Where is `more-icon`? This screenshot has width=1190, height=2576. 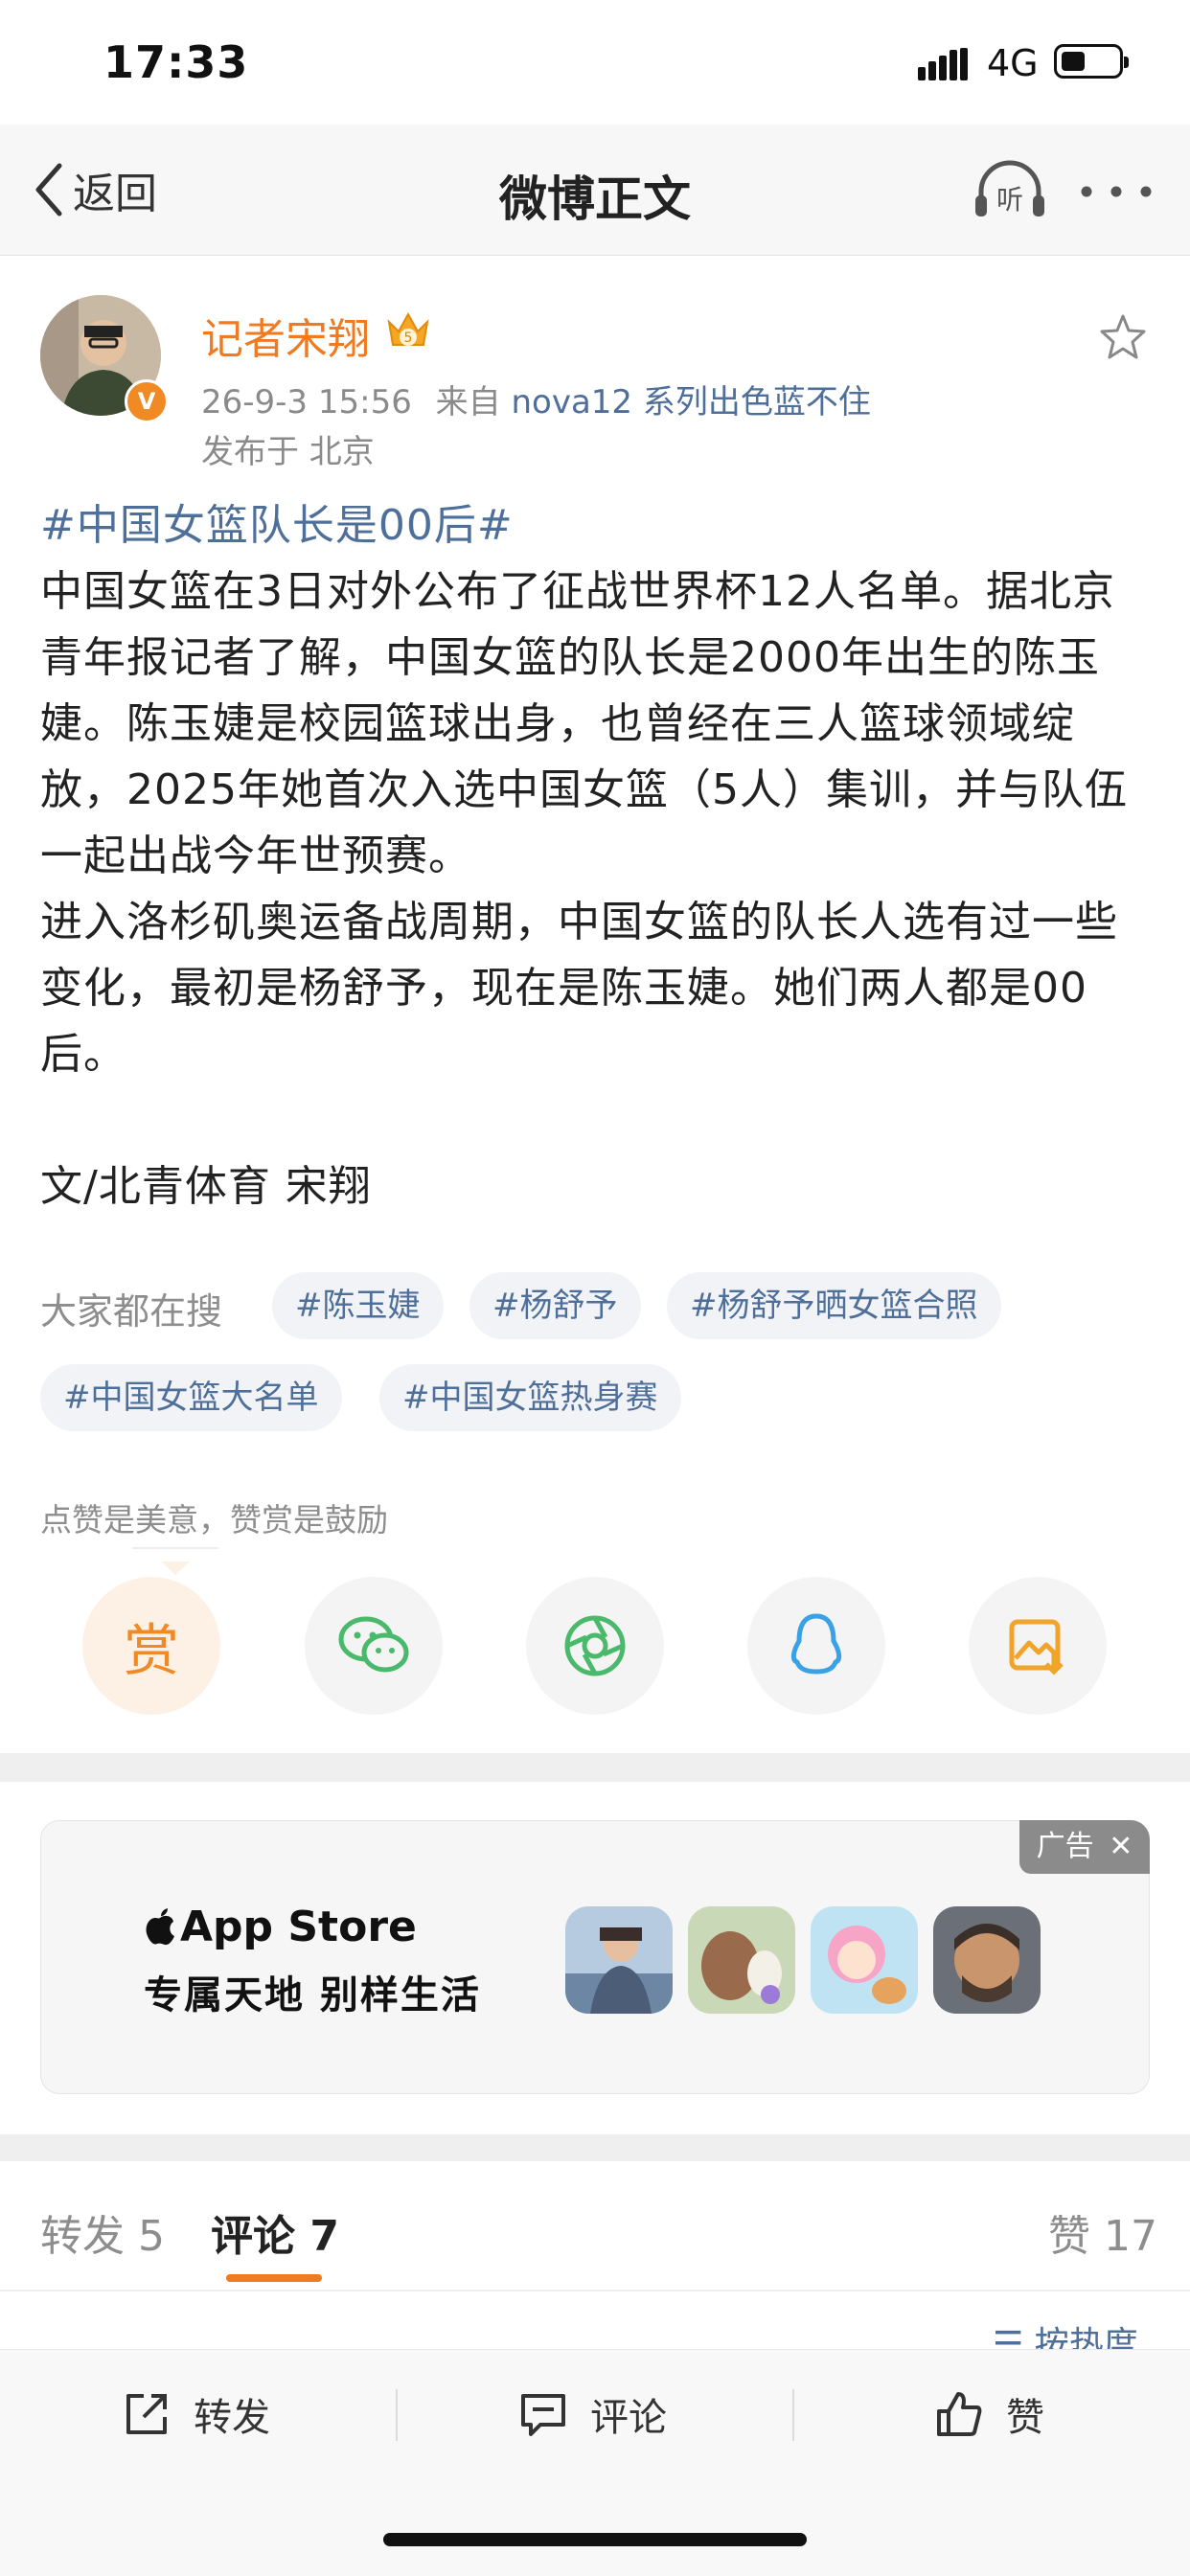
more-icon is located at coordinates (1116, 192).